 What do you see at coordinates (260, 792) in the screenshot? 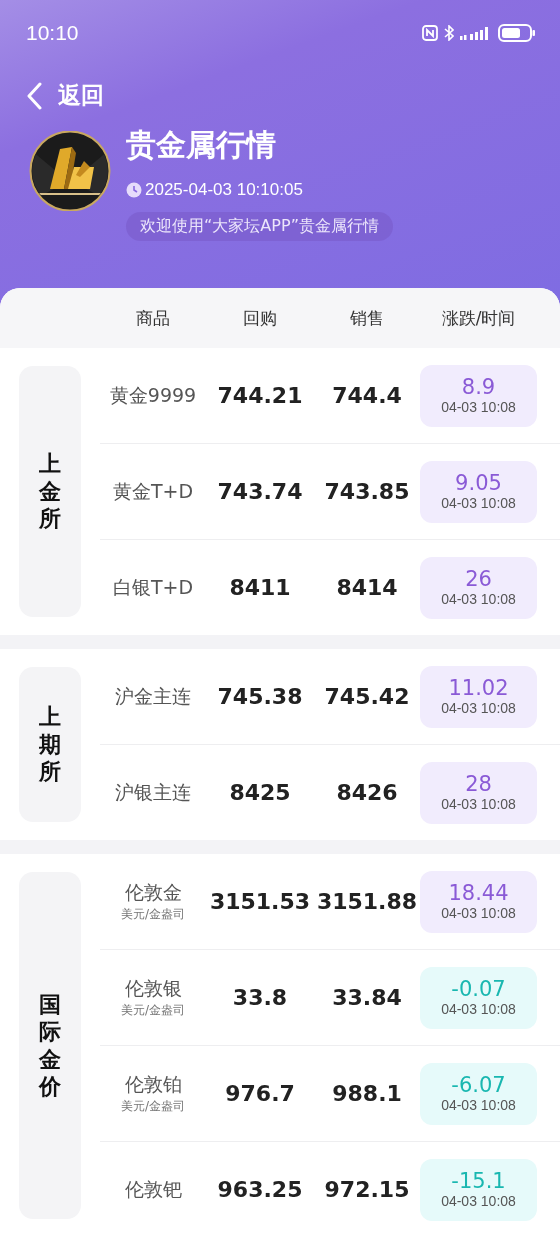
I see `buy-price: 8425` at bounding box center [260, 792].